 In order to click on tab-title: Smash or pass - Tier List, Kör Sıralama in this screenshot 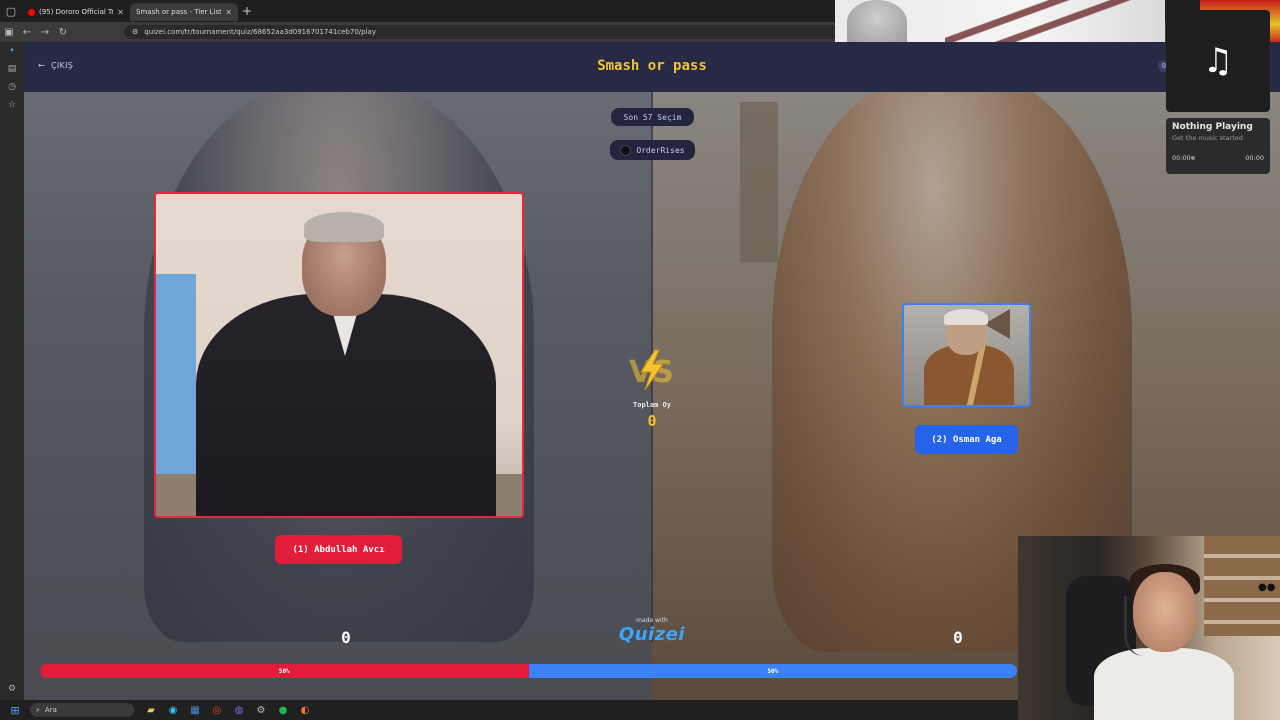, I will do `click(179, 12)`.